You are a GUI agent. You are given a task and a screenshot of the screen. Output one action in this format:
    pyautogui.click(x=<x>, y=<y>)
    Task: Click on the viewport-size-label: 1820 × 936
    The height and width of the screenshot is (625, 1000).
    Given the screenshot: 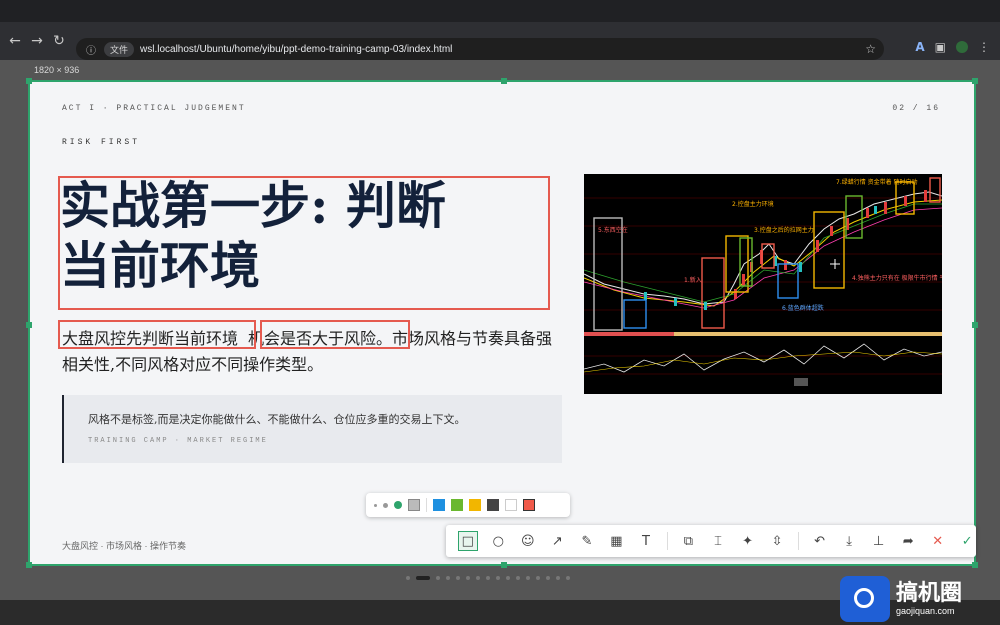 What is the action you would take?
    pyautogui.click(x=57, y=70)
    